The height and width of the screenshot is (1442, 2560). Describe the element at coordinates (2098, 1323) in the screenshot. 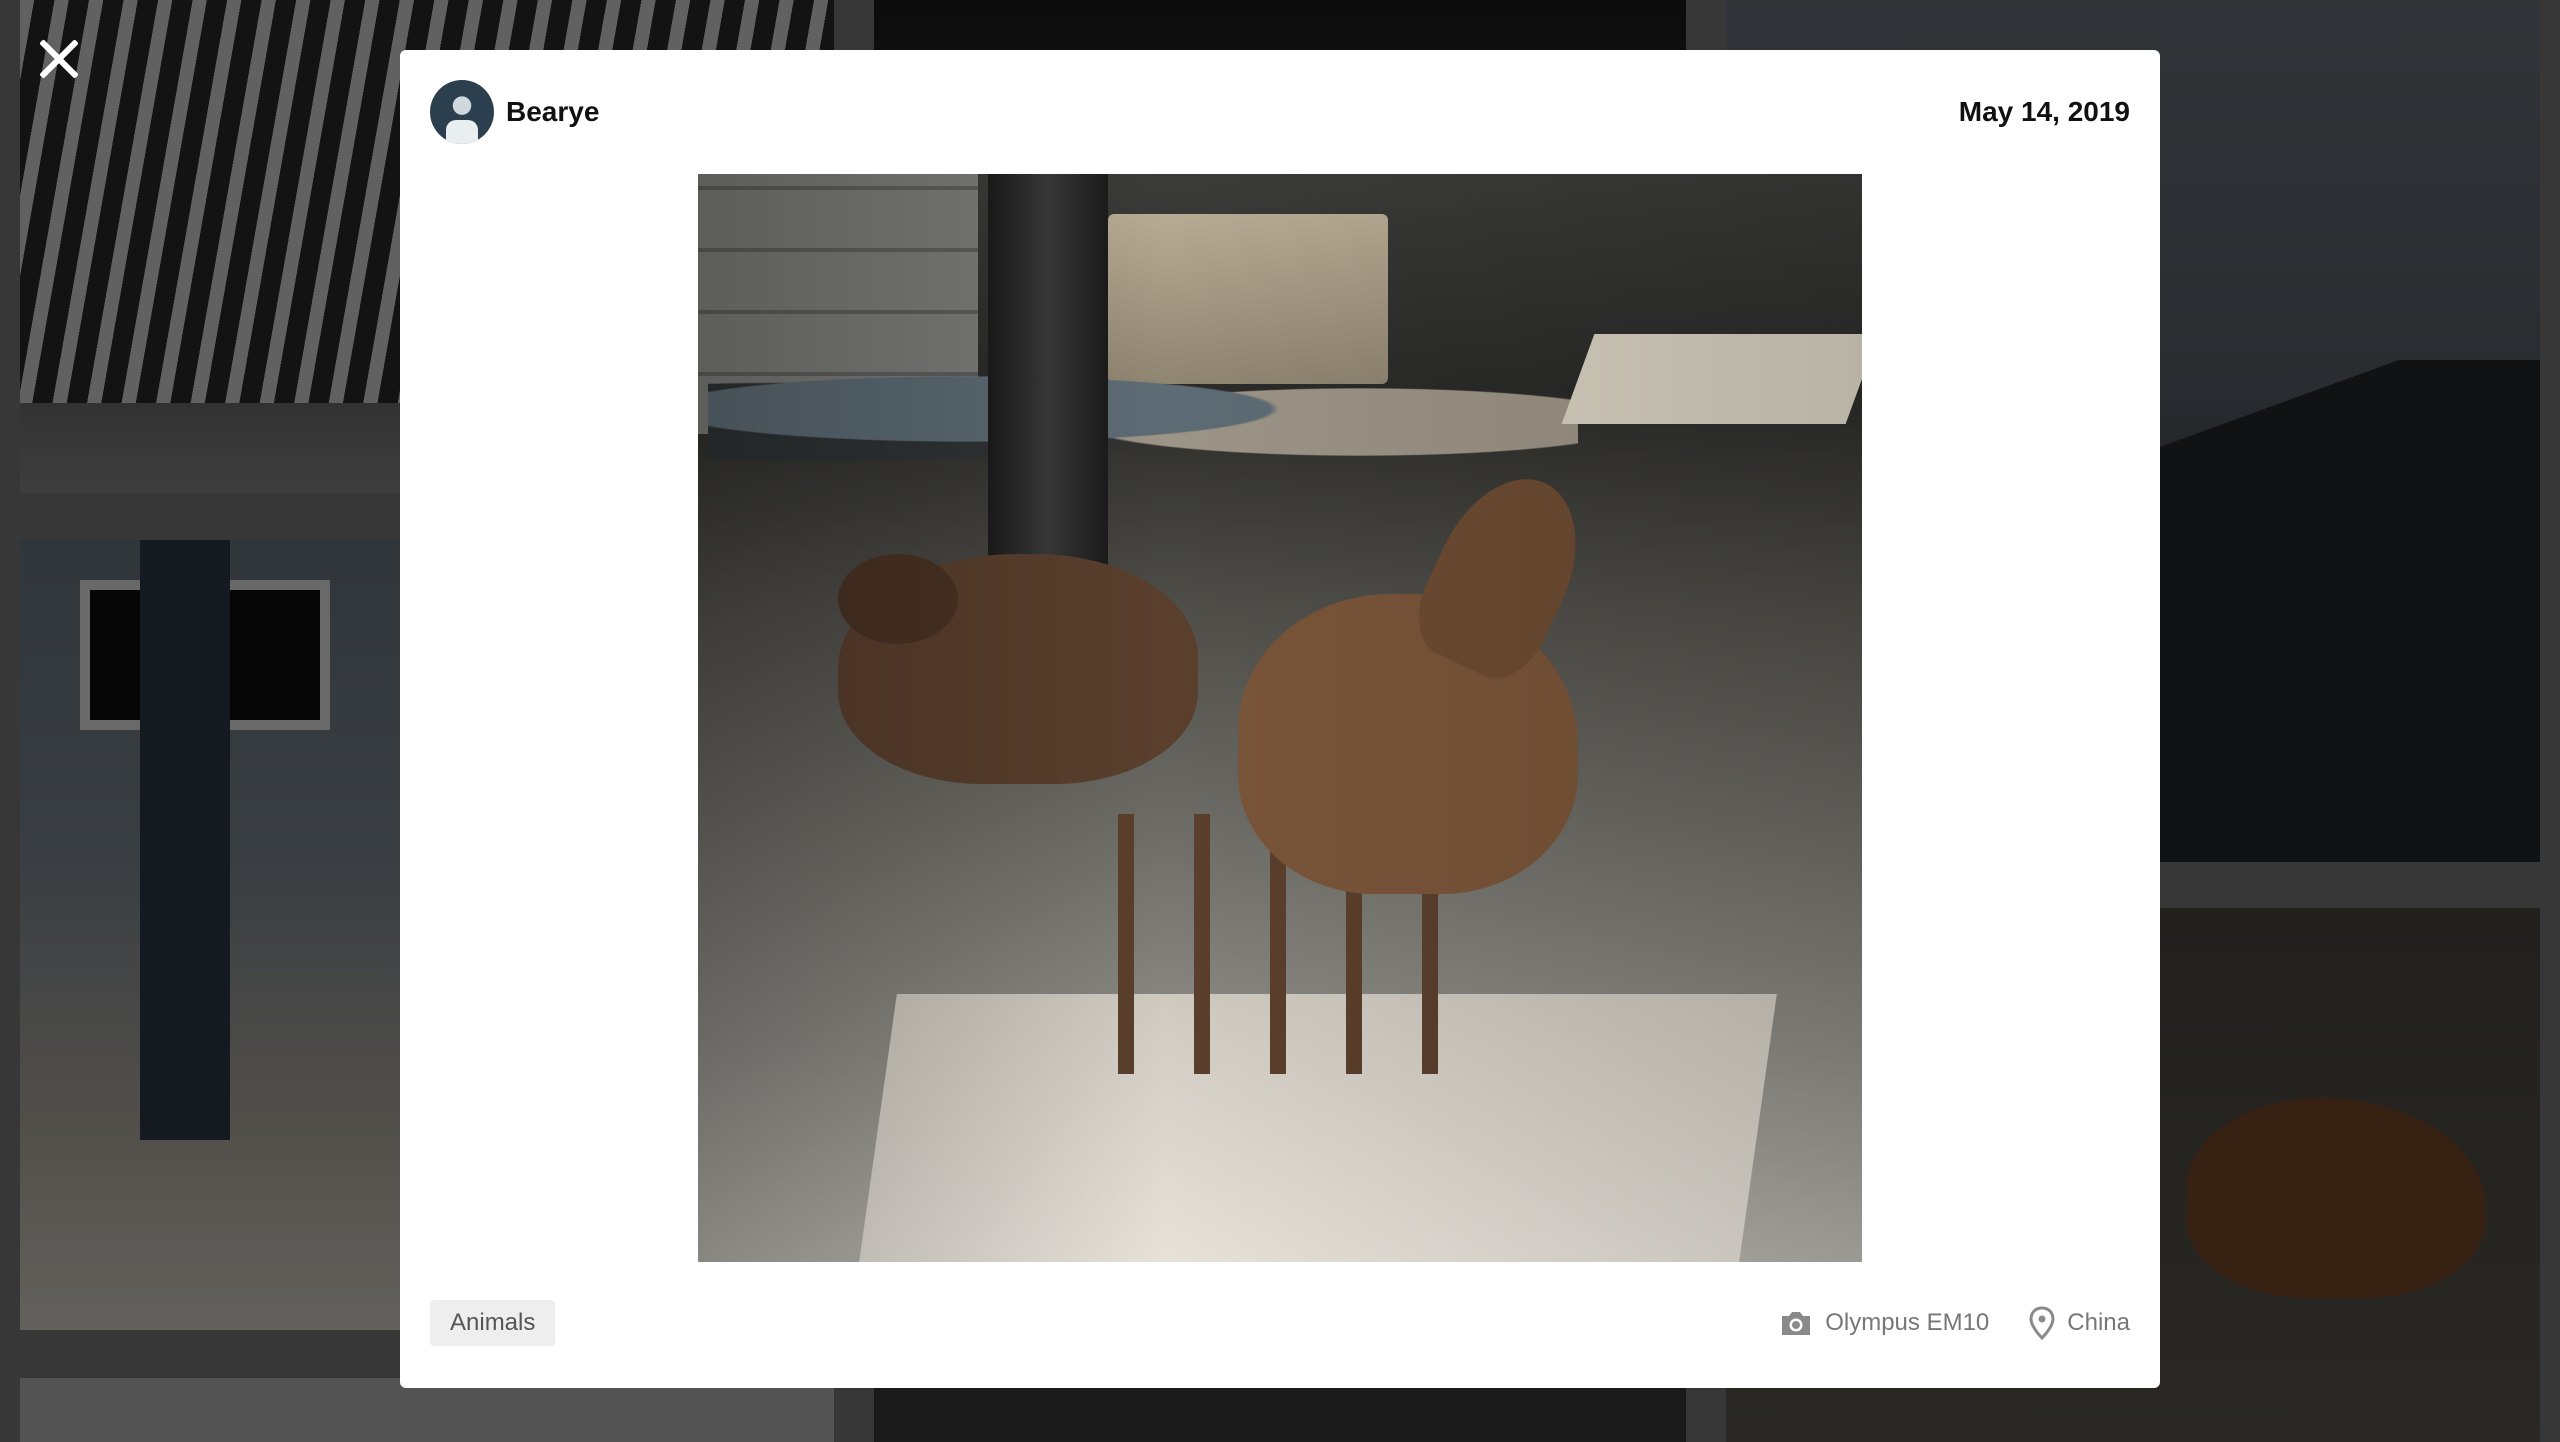

I see `location-name: China` at that location.